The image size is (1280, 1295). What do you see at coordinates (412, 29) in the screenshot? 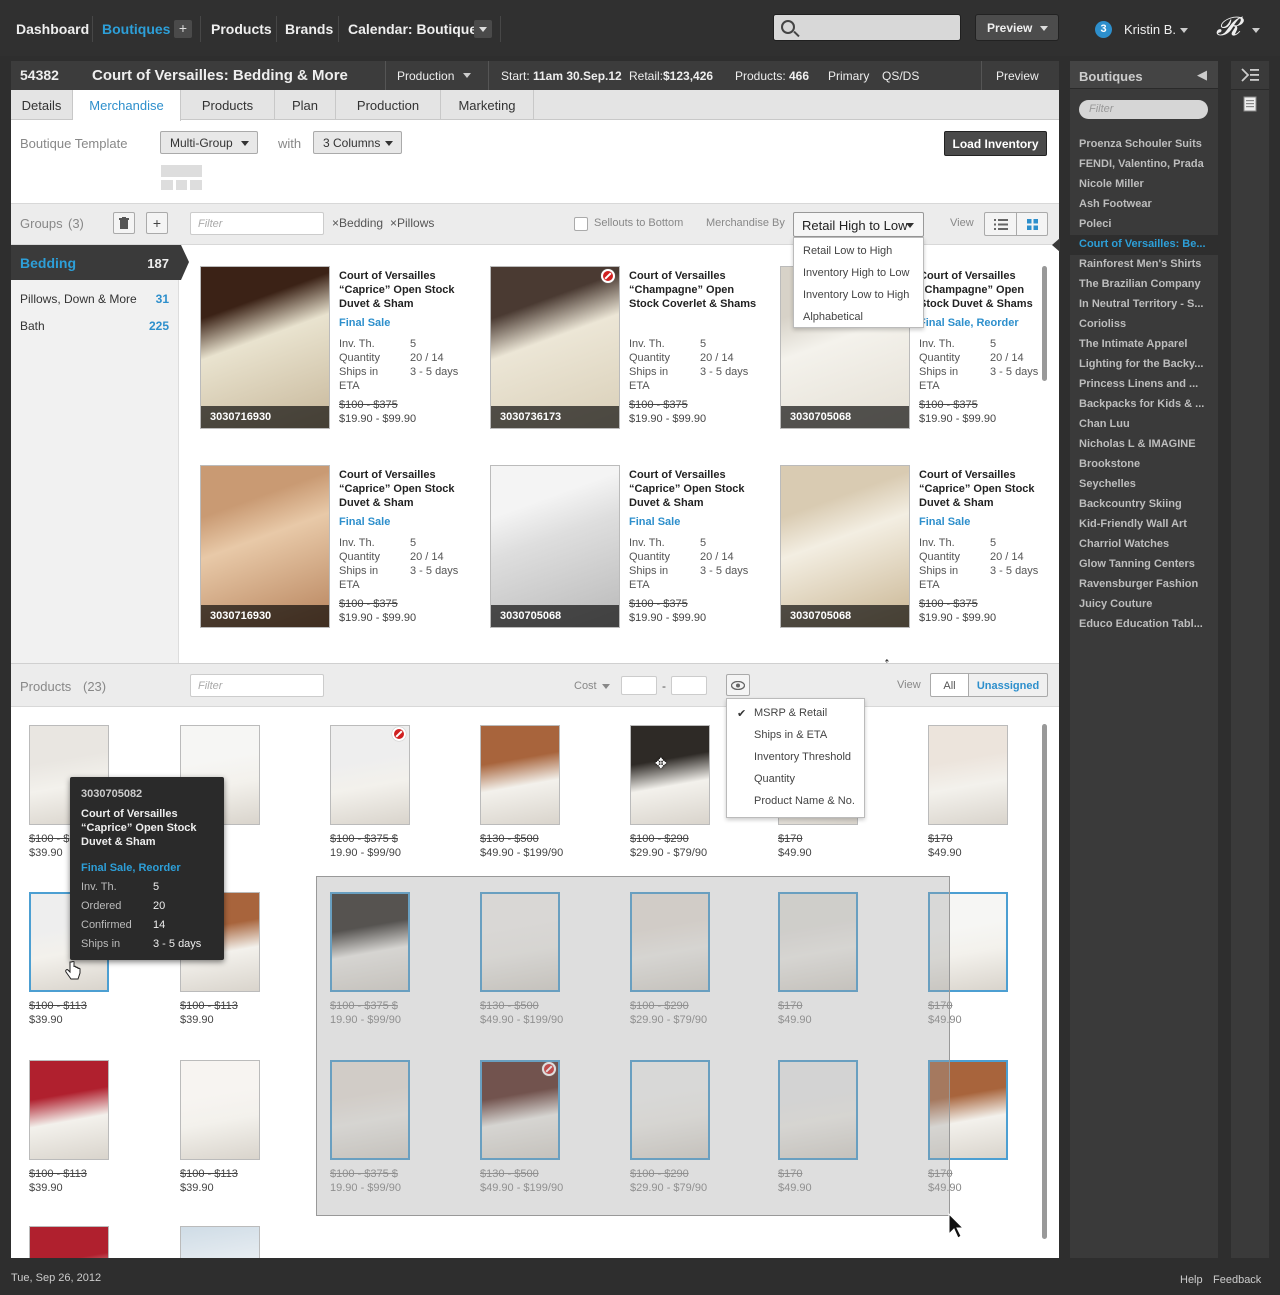
I see `nav-calendar: Calendar: Boutique` at bounding box center [412, 29].